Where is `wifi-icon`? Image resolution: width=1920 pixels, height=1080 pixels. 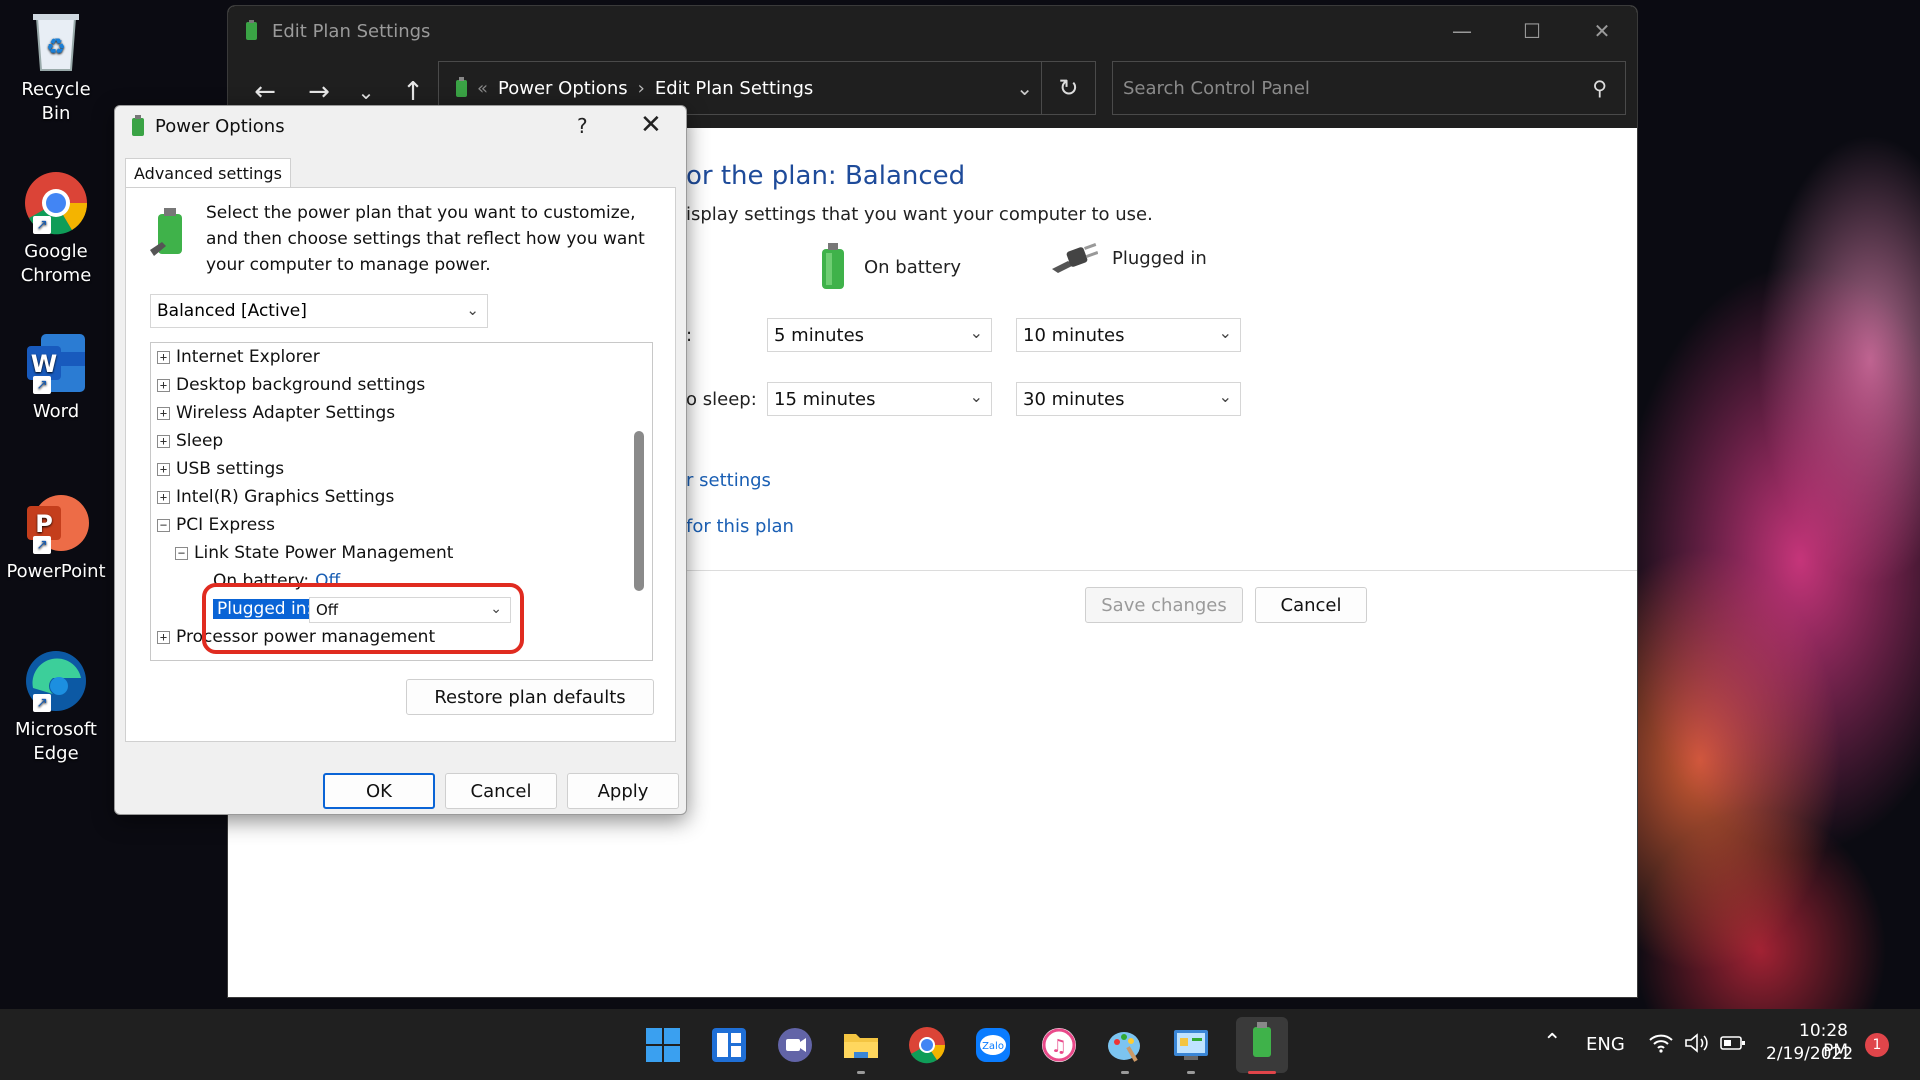 wifi-icon is located at coordinates (1661, 1045).